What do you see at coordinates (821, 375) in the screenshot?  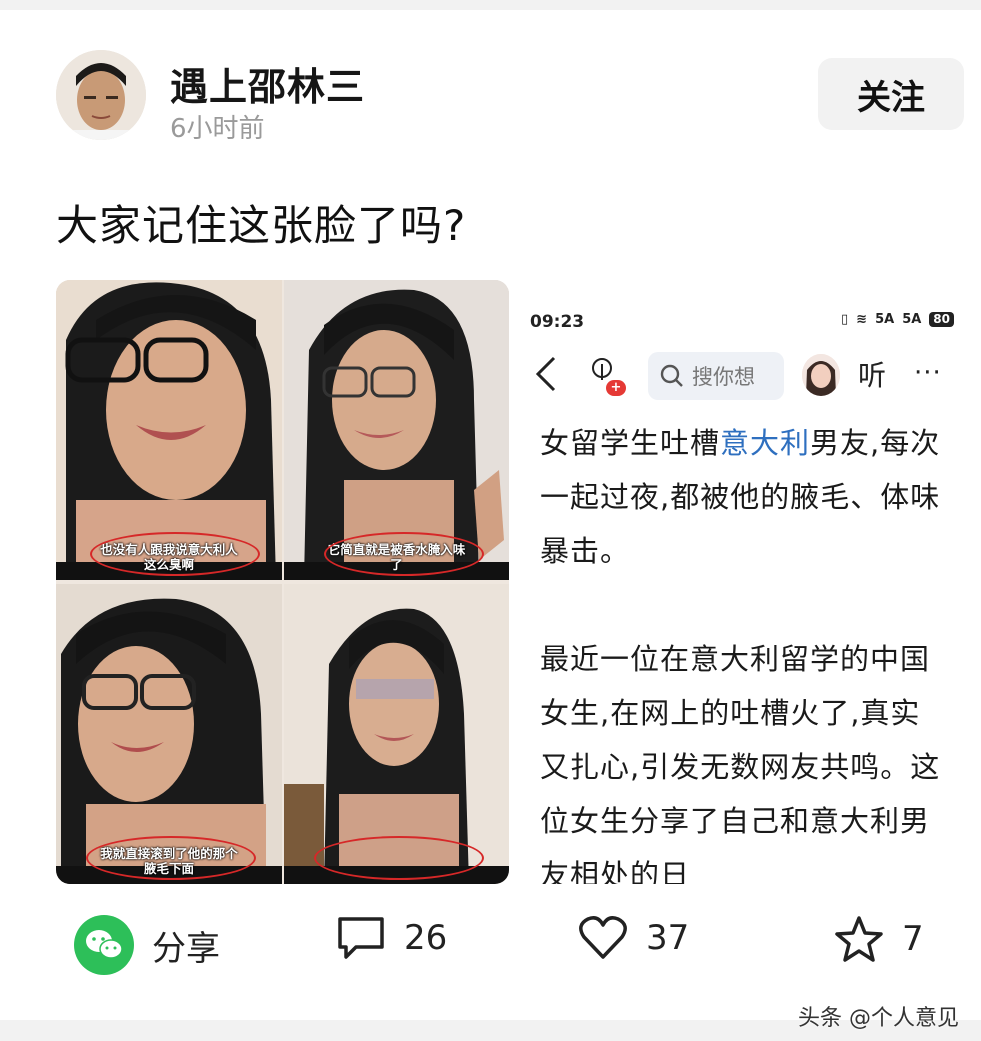 I see `avatar-icon` at bounding box center [821, 375].